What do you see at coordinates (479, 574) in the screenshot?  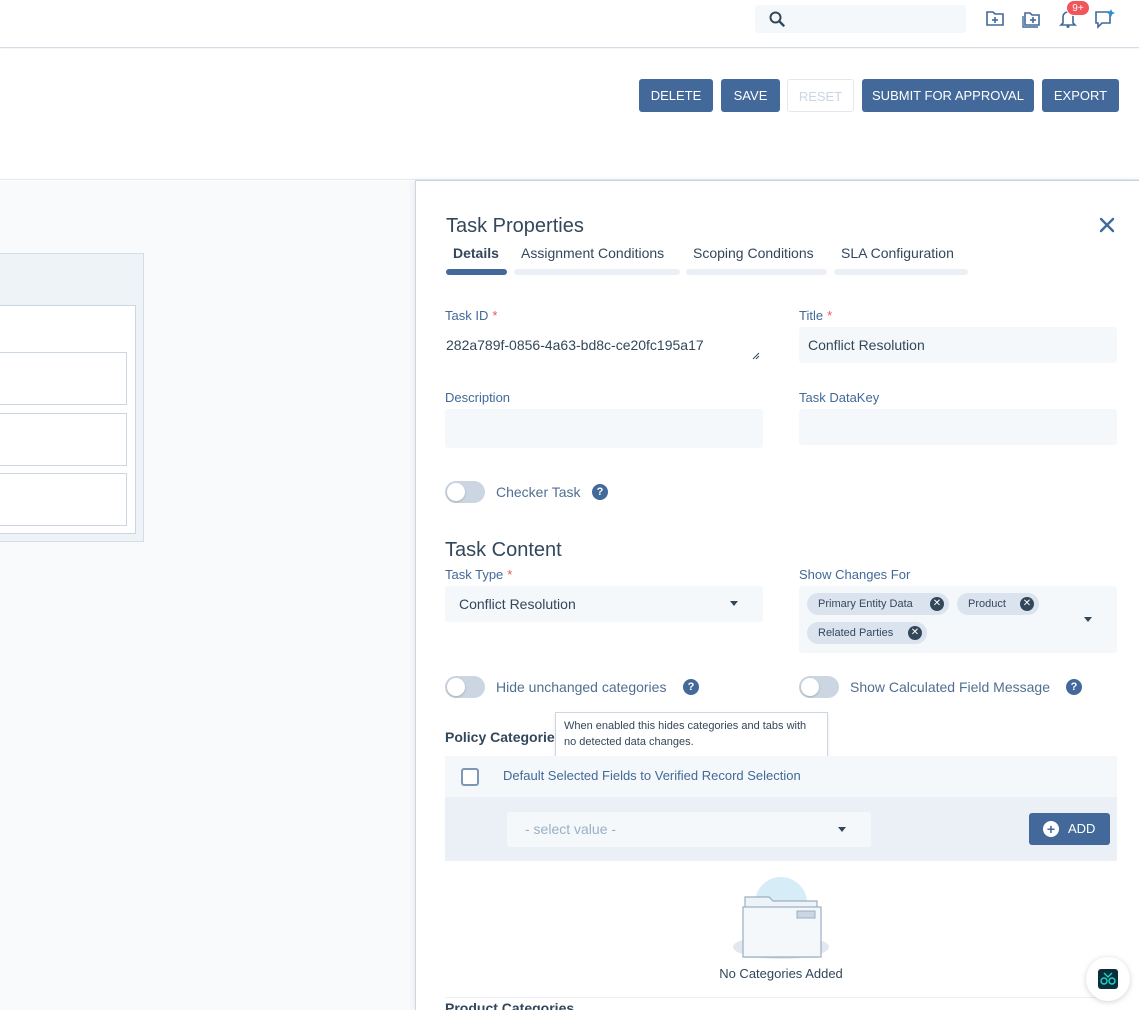 I see `task-type-label: Task Type *` at bounding box center [479, 574].